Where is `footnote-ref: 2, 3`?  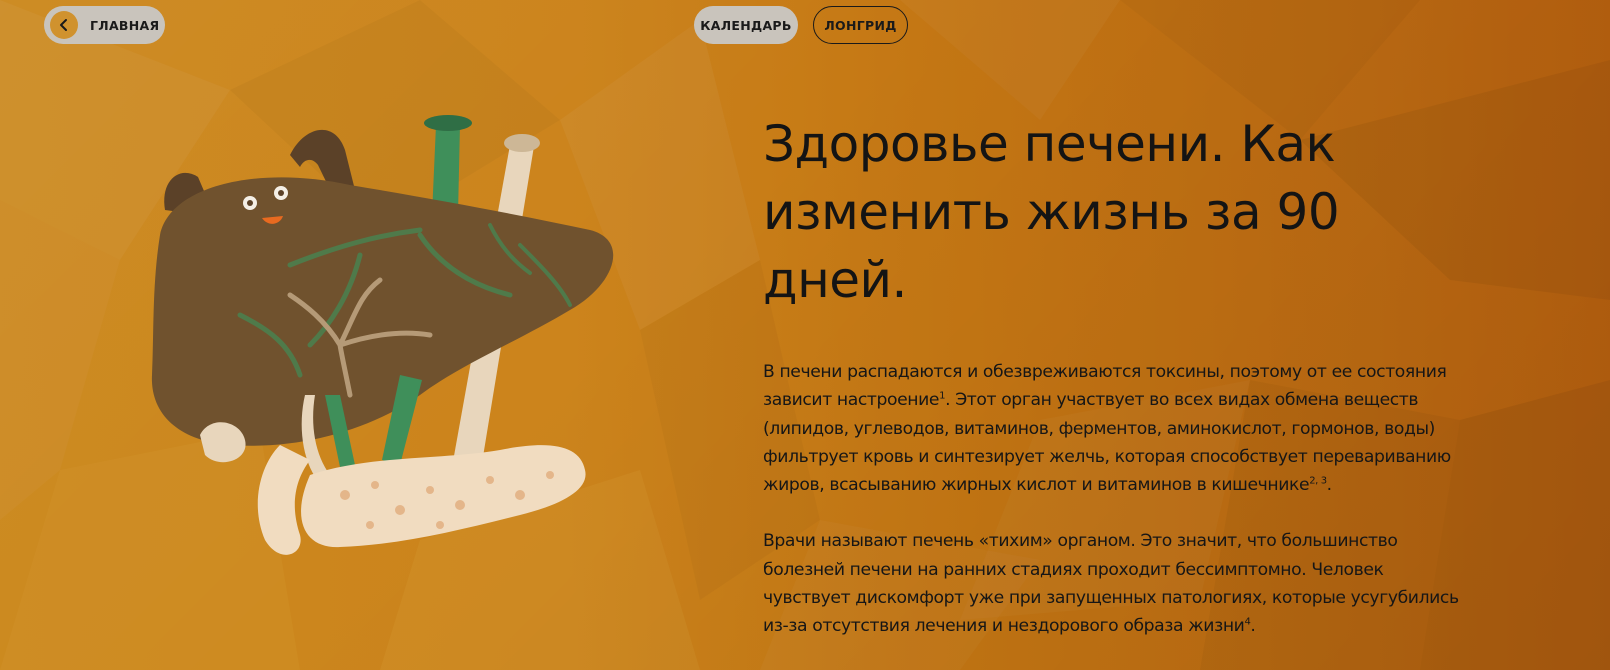
footnote-ref: 2, 3 is located at coordinates (1318, 480).